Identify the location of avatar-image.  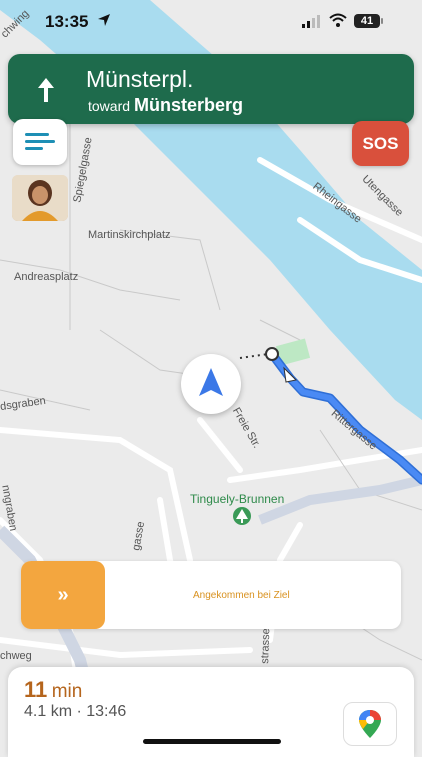
(40, 198).